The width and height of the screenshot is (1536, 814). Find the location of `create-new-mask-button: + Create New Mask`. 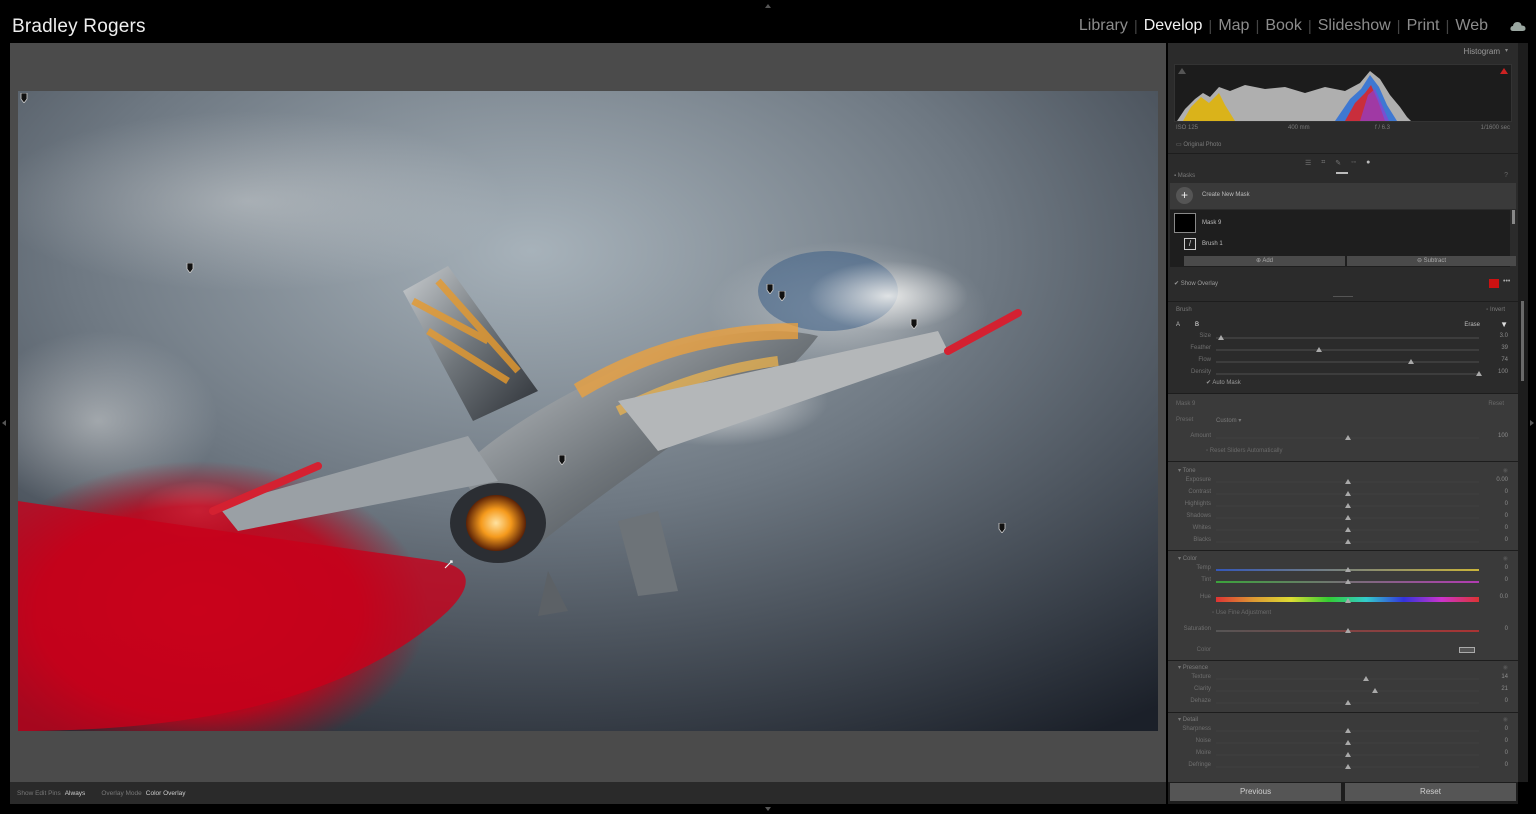

create-new-mask-button: + Create New Mask is located at coordinates (1343, 196).